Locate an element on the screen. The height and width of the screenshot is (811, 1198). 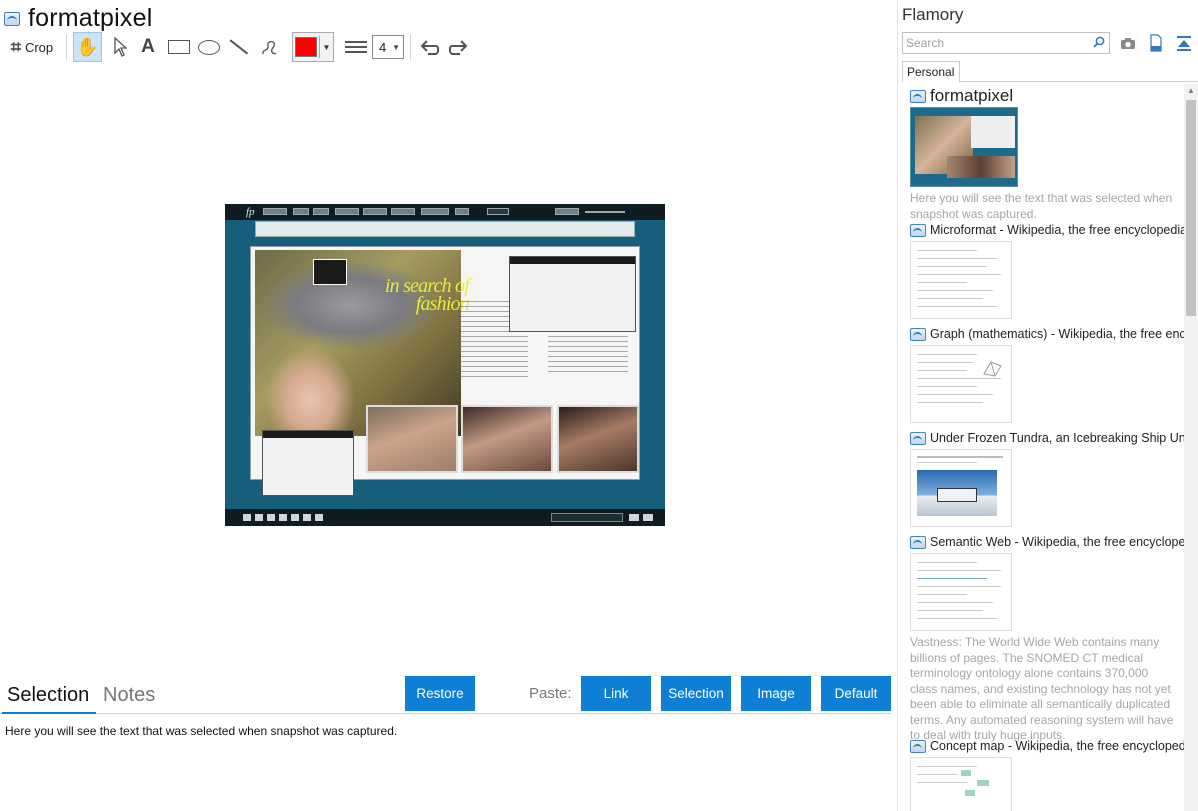
line-style-button is located at coordinates (356, 47).